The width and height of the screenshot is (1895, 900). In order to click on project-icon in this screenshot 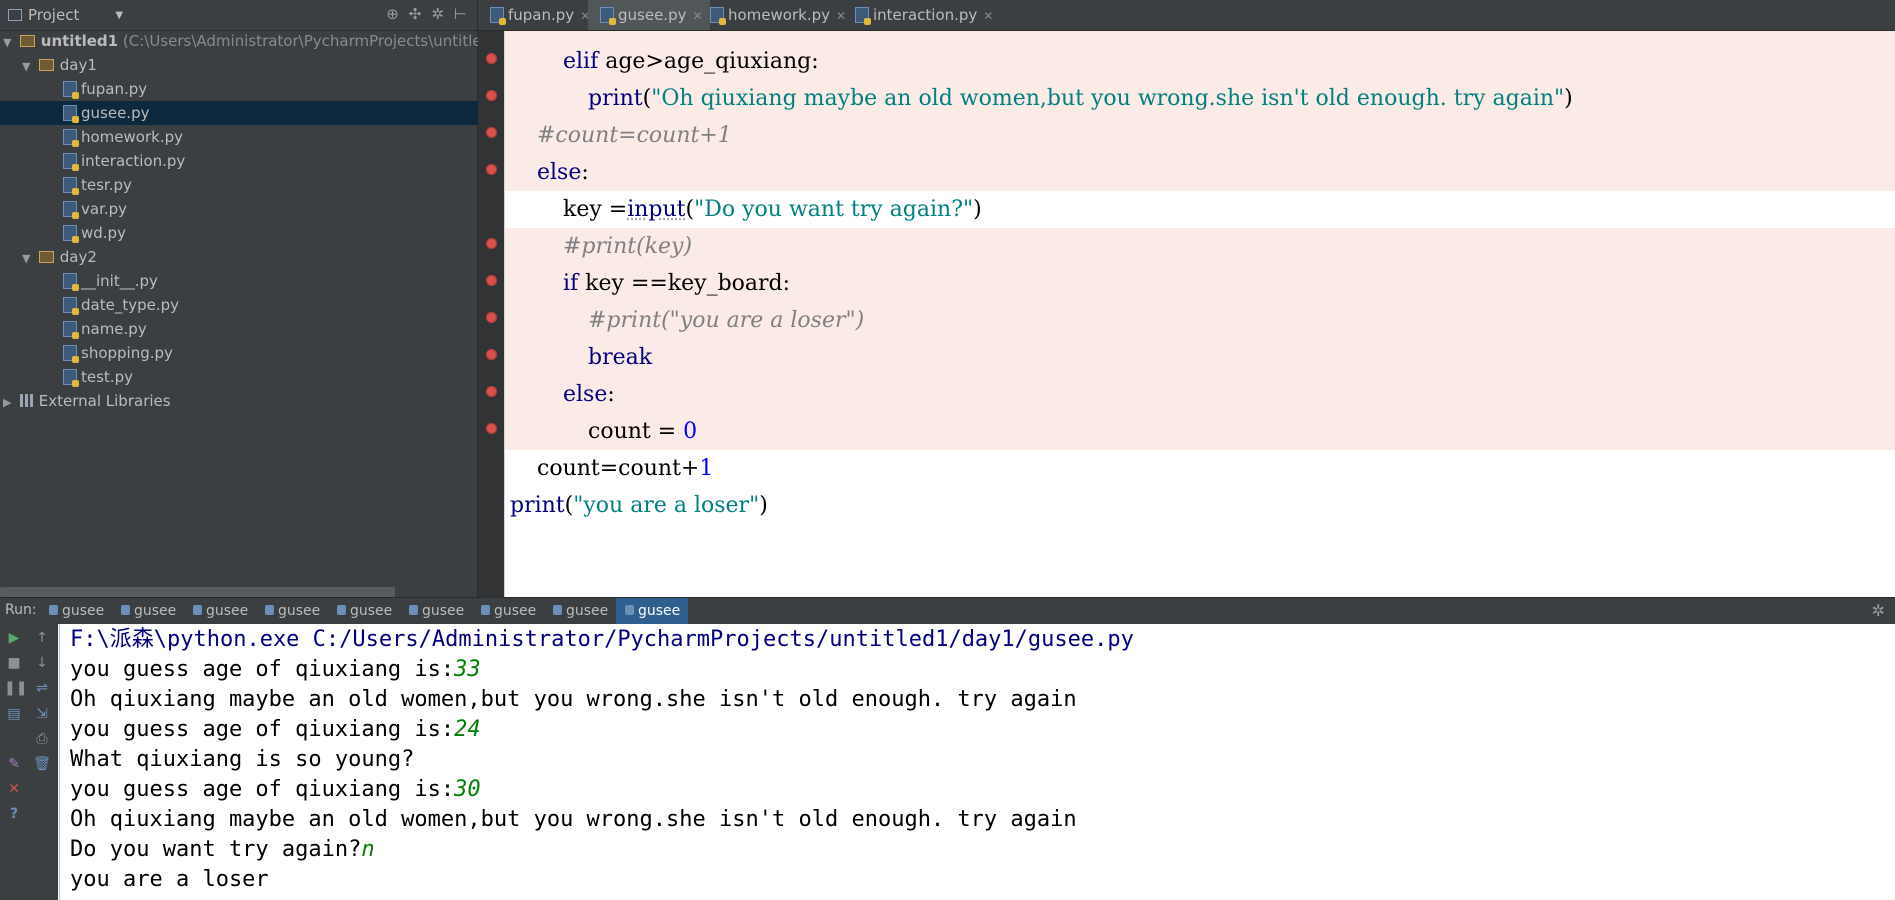, I will do `click(15, 15)`.